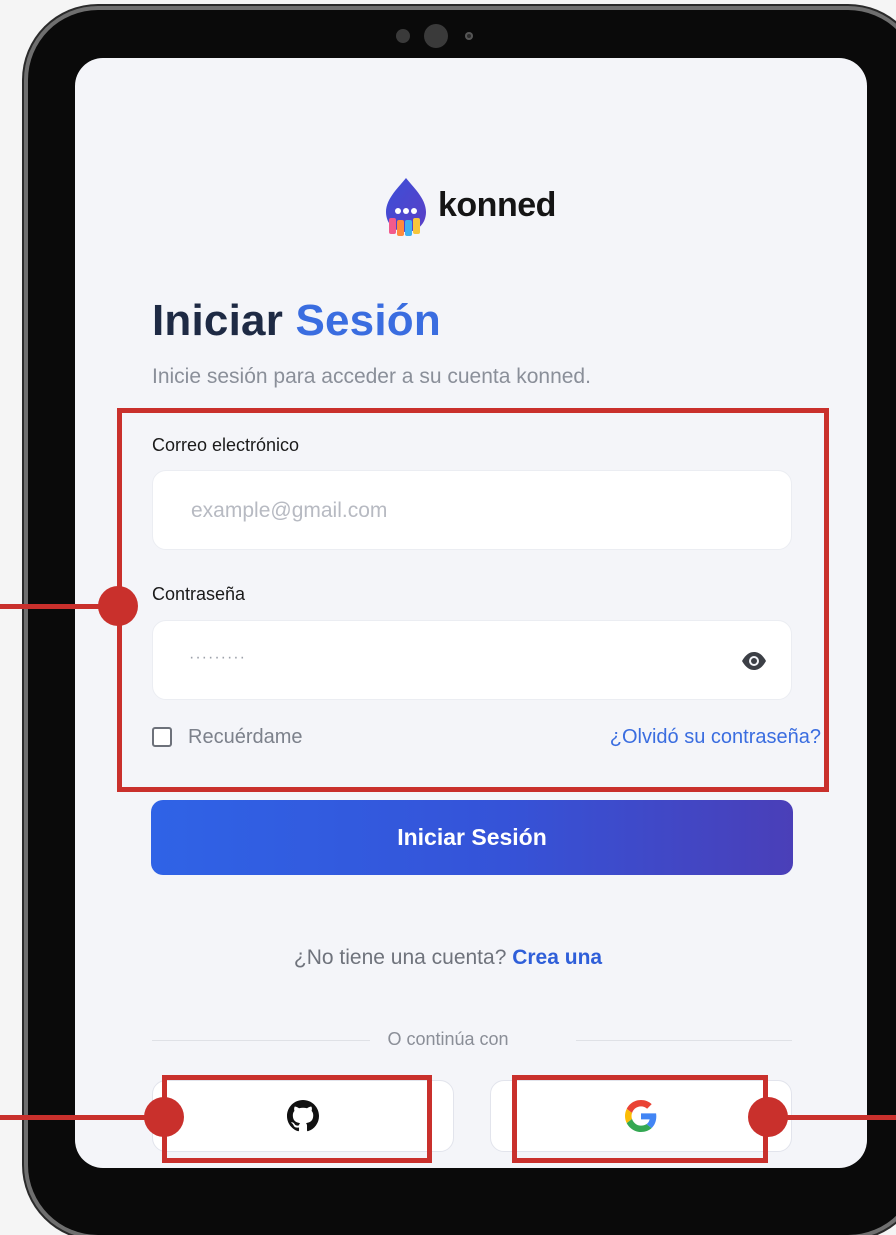 The height and width of the screenshot is (1235, 896). Describe the element at coordinates (557, 957) in the screenshot. I see `signup-link: Crea una` at that location.